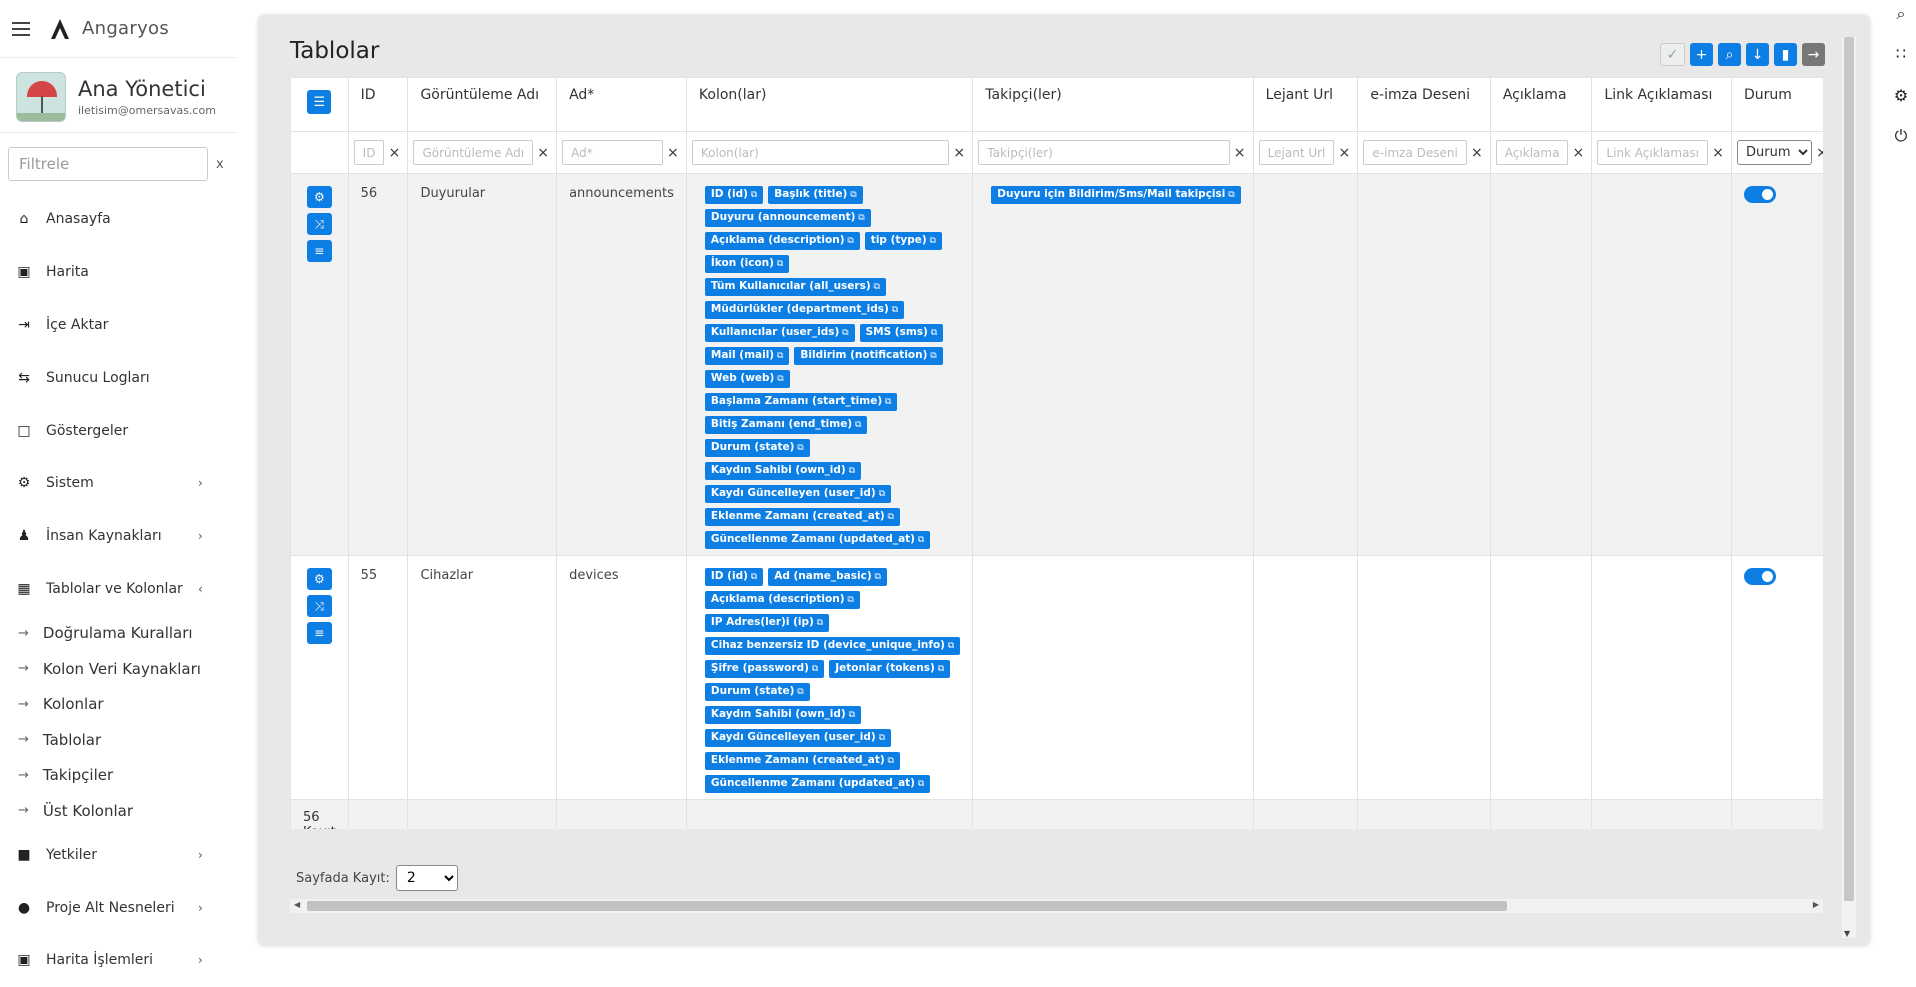  Describe the element at coordinates (120, 430) in the screenshot. I see `sidebar-item-dashboard: □ Göstergeler` at that location.